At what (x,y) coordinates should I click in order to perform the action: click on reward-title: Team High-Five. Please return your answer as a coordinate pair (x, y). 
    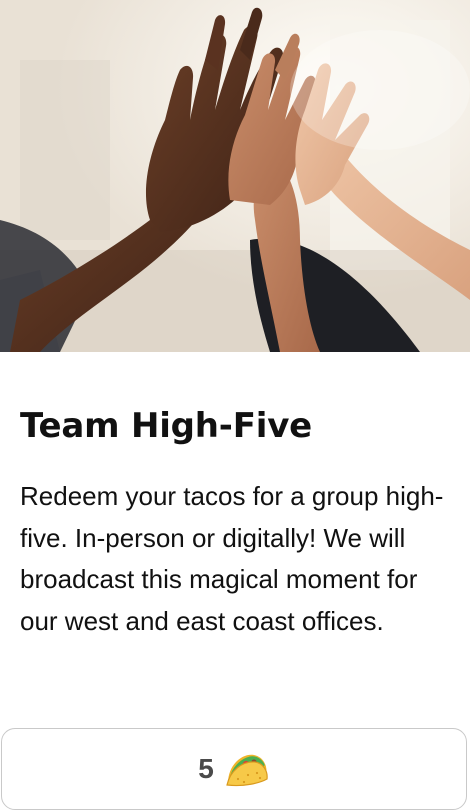
    Looking at the image, I should click on (166, 426).